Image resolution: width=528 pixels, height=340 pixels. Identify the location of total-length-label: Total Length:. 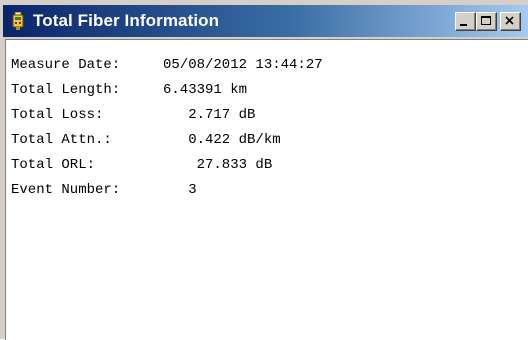
(66, 90).